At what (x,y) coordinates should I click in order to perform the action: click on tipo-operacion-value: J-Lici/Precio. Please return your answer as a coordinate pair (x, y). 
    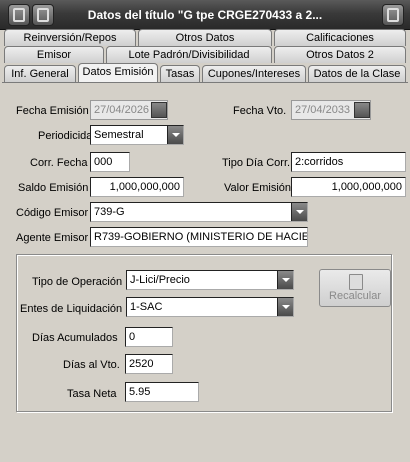
    Looking at the image, I should click on (160, 280).